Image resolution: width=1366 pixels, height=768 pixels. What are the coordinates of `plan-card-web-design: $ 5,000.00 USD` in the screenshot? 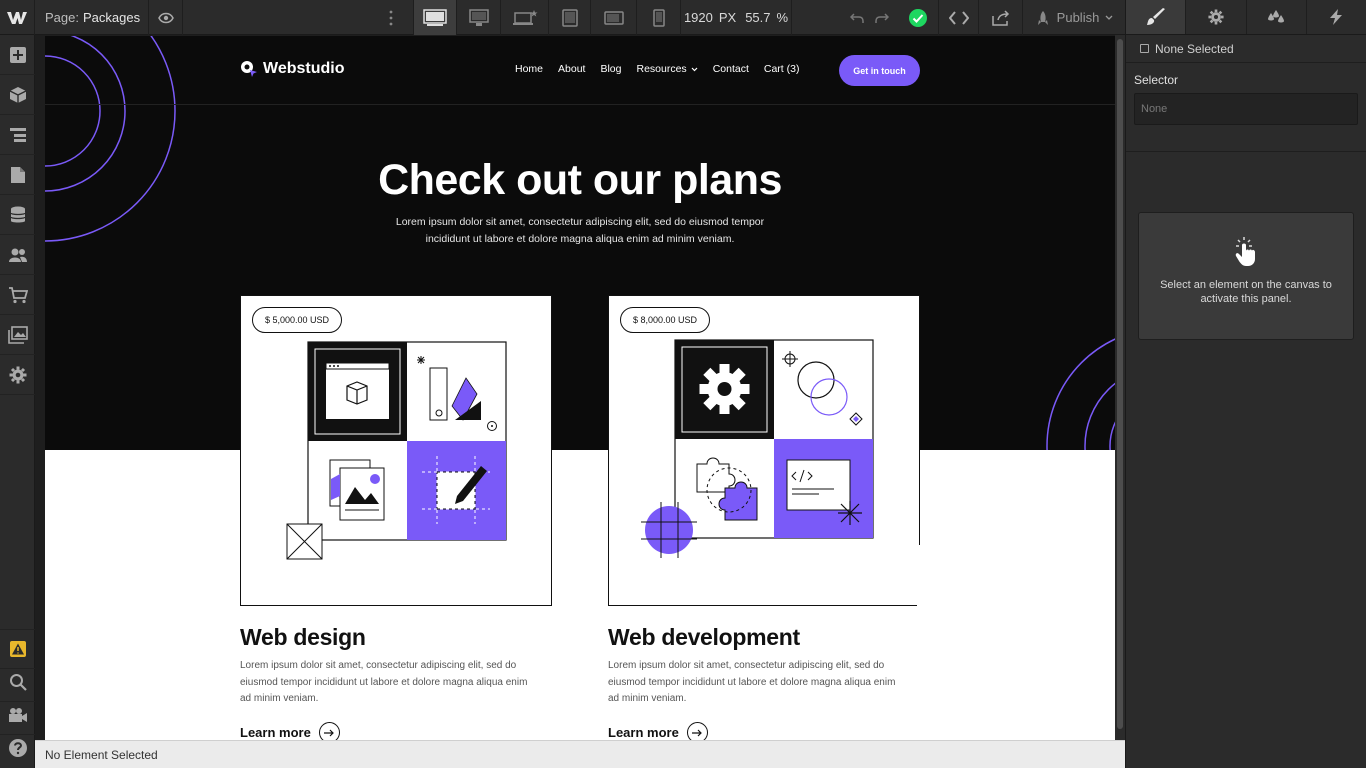 It's located at (396, 450).